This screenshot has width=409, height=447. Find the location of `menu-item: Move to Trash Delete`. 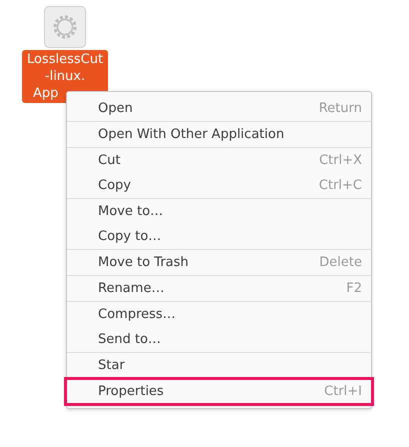

menu-item: Move to Trash Delete is located at coordinates (219, 262).